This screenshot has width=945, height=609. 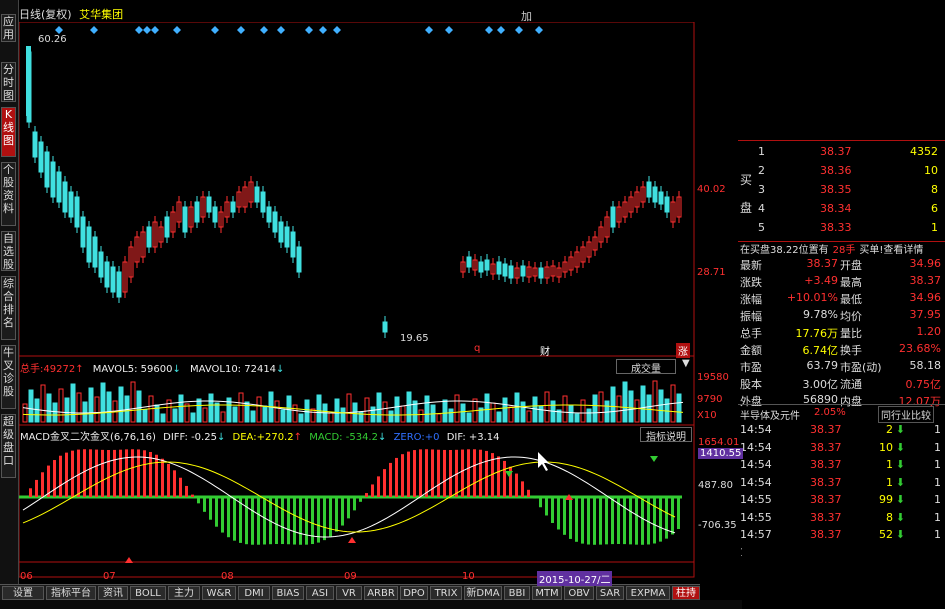 I want to click on sector-name: 半导体及元件, so click(x=770, y=414).